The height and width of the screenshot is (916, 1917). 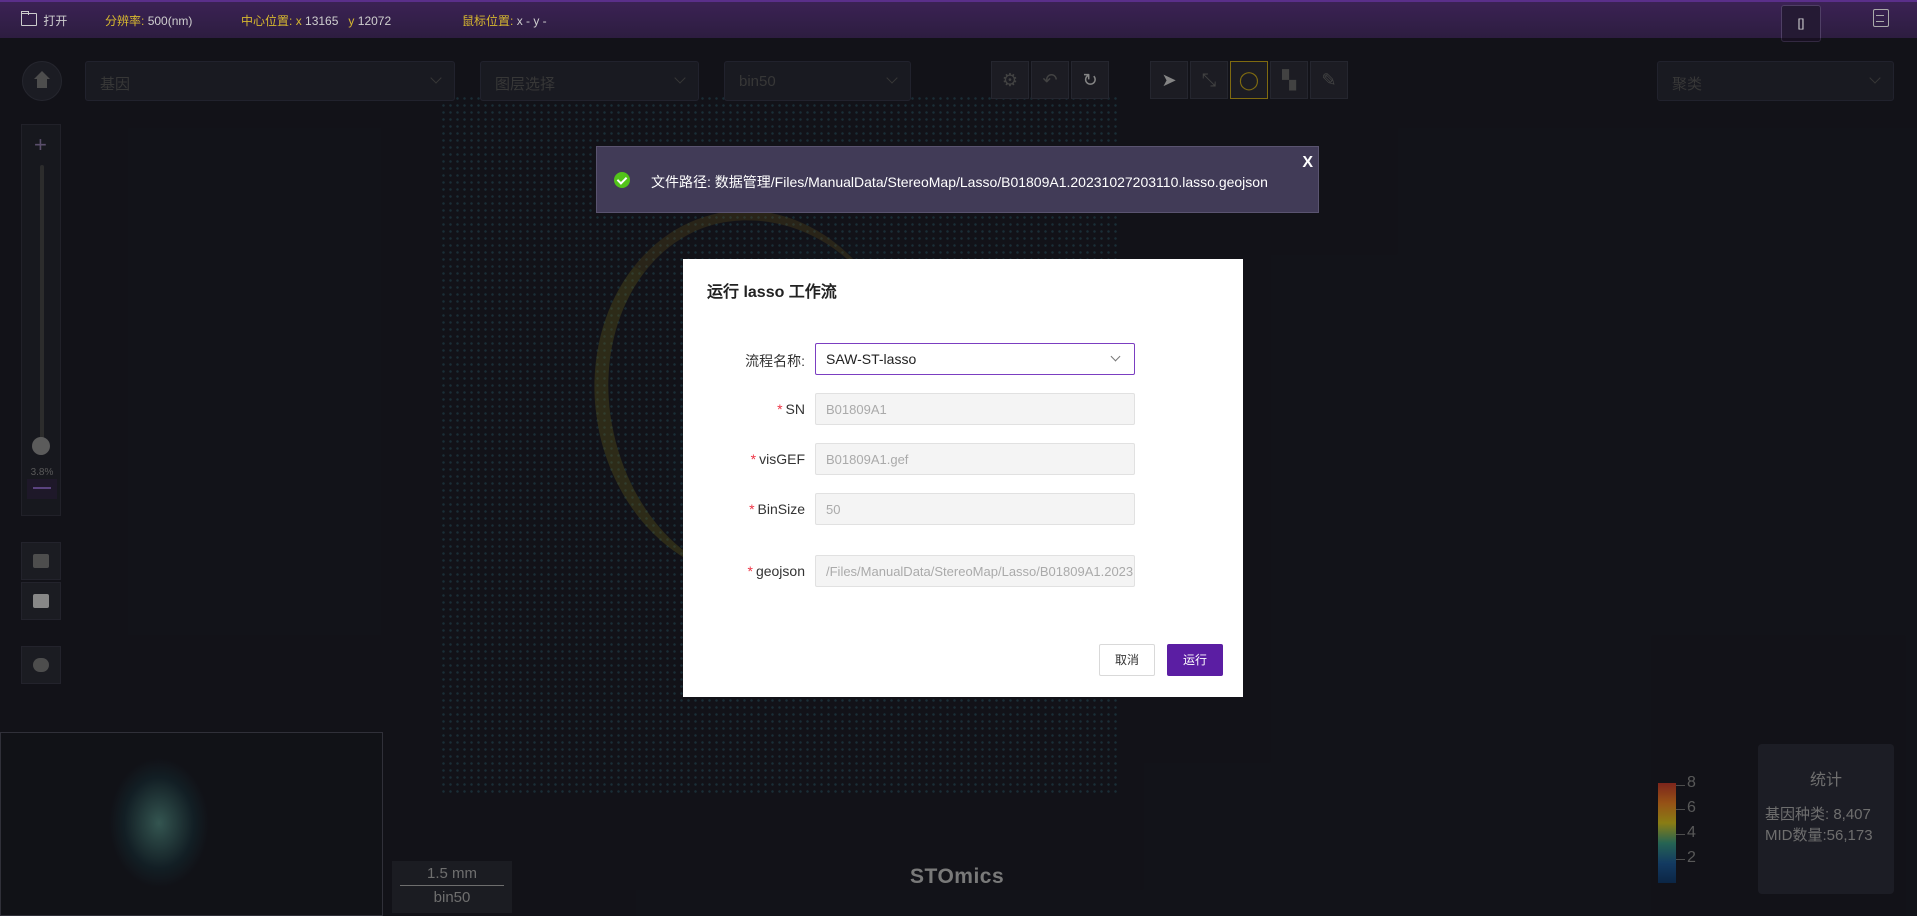 What do you see at coordinates (1801, 23) in the screenshot?
I see `topbar-toggle-button: []` at bounding box center [1801, 23].